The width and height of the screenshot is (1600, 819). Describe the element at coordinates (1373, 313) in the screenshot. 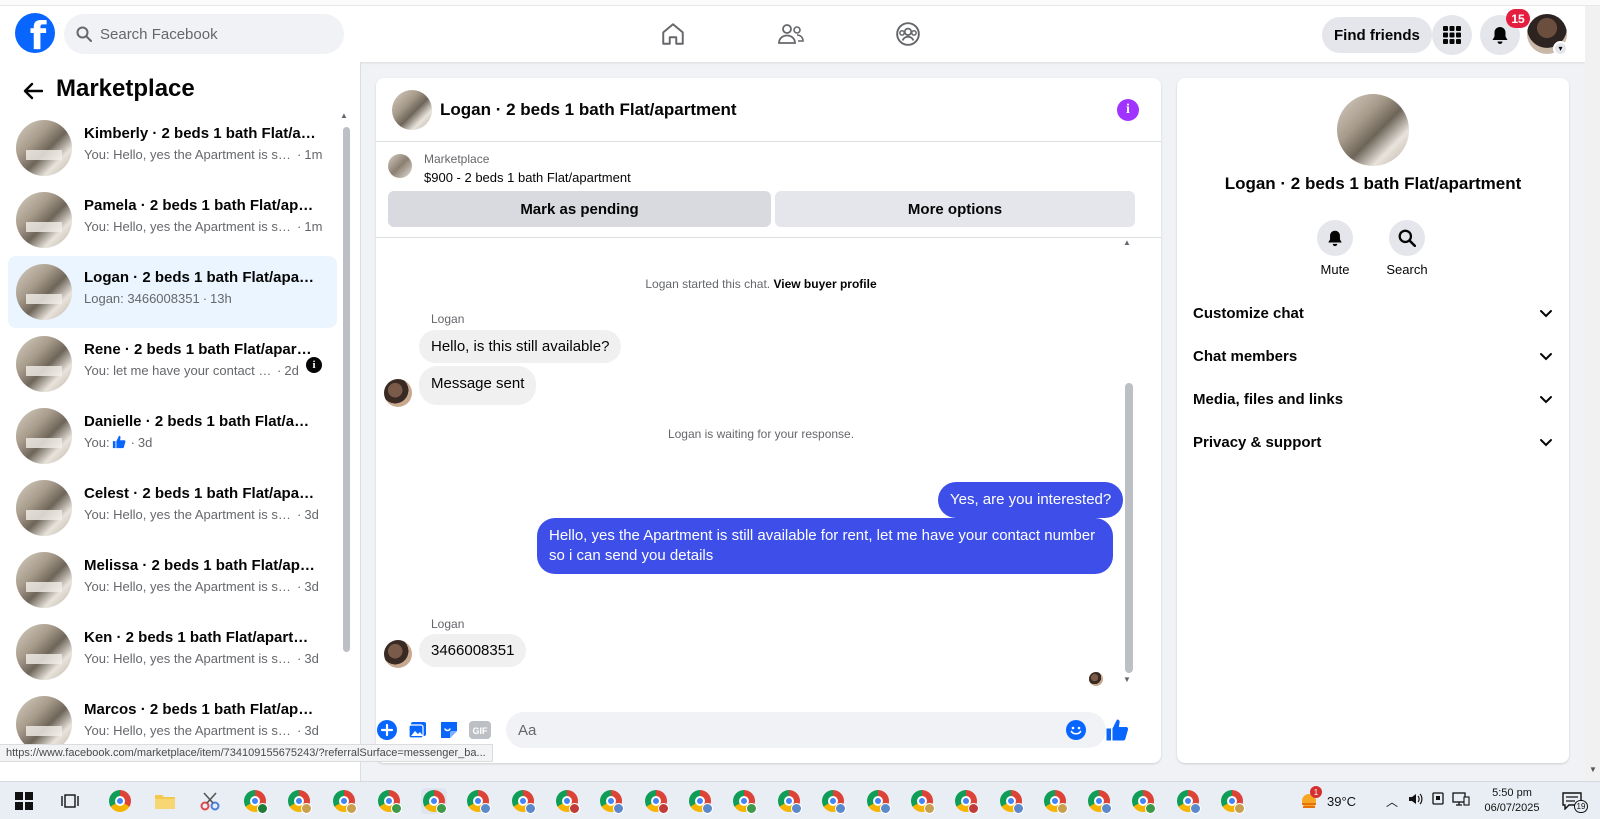

I see `customize-chat-section: Customize chat` at that location.